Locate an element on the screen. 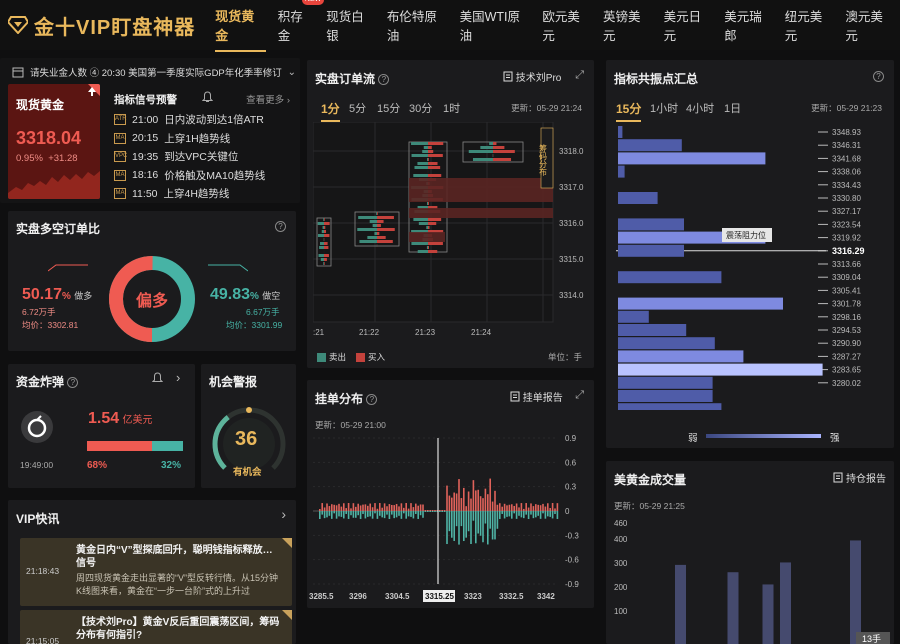 This screenshot has height=644, width=900. tab-1日: 1日 is located at coordinates (732, 108).